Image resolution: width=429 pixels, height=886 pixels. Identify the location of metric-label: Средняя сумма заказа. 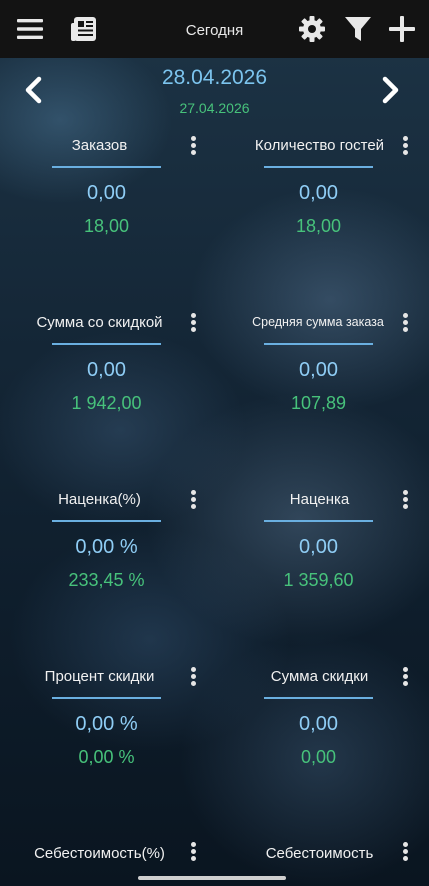
(318, 322).